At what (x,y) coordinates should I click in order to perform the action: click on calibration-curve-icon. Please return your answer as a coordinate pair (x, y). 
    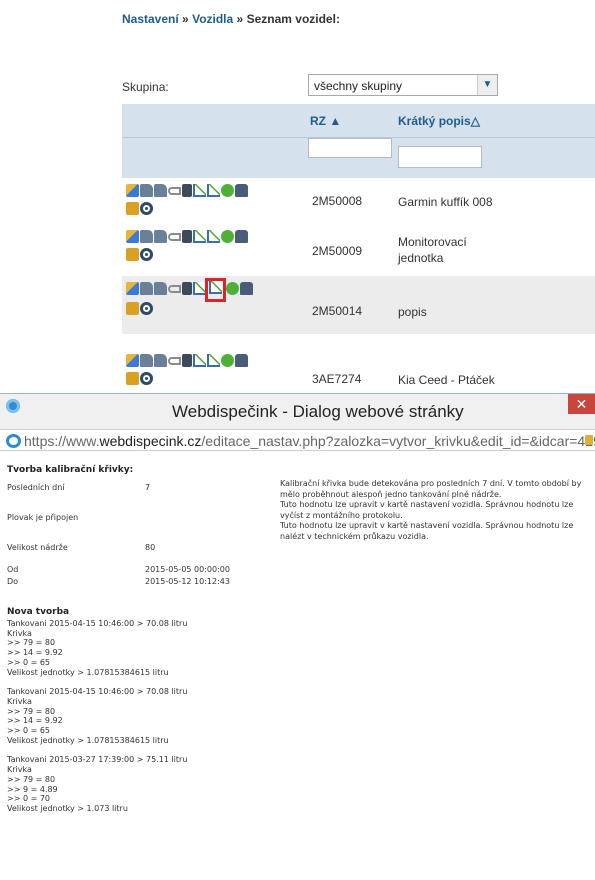
    Looking at the image, I should click on (215, 287).